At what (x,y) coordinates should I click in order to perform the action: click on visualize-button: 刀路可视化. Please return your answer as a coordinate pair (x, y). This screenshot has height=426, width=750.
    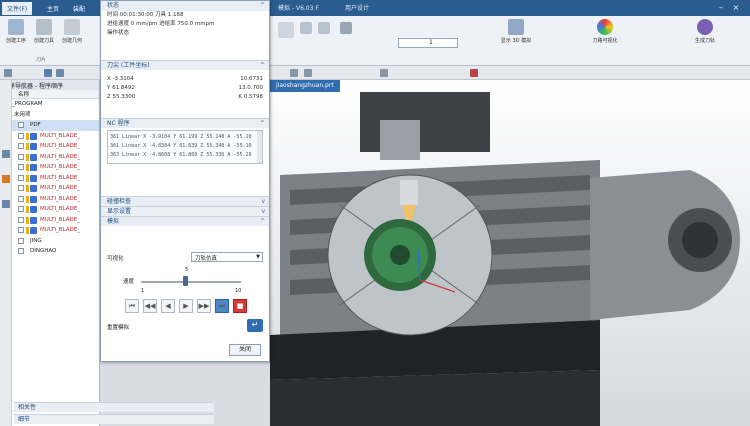
    Looking at the image, I should click on (605, 31).